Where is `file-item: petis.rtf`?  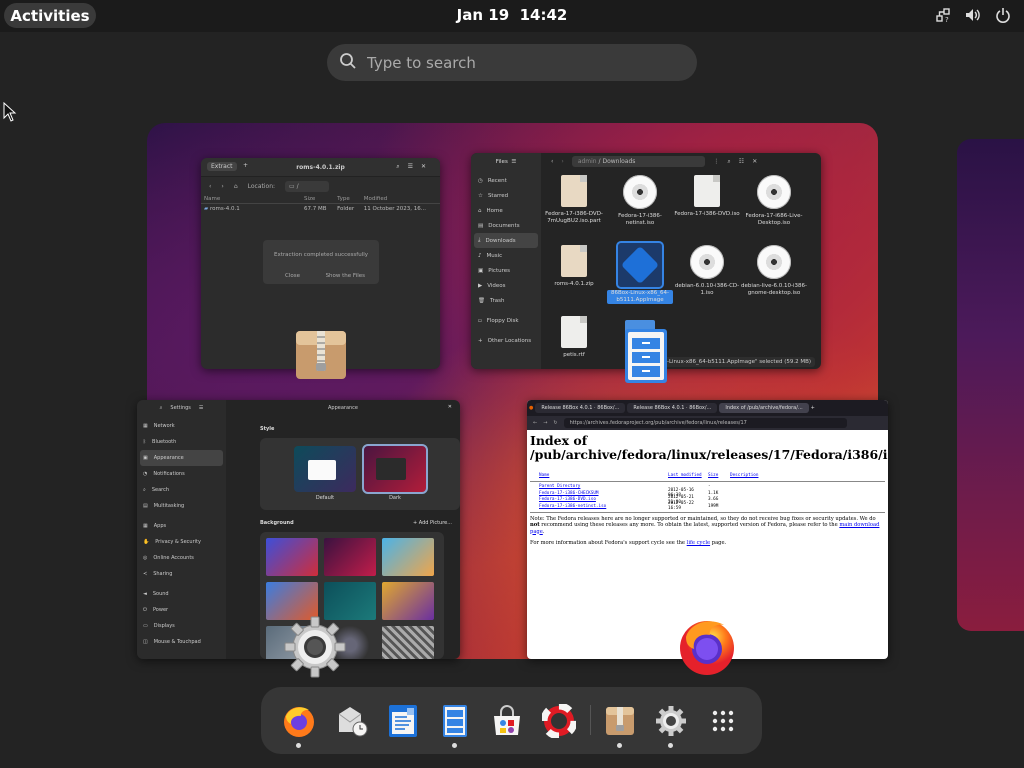
file-item: petis.rtf is located at coordinates (574, 337).